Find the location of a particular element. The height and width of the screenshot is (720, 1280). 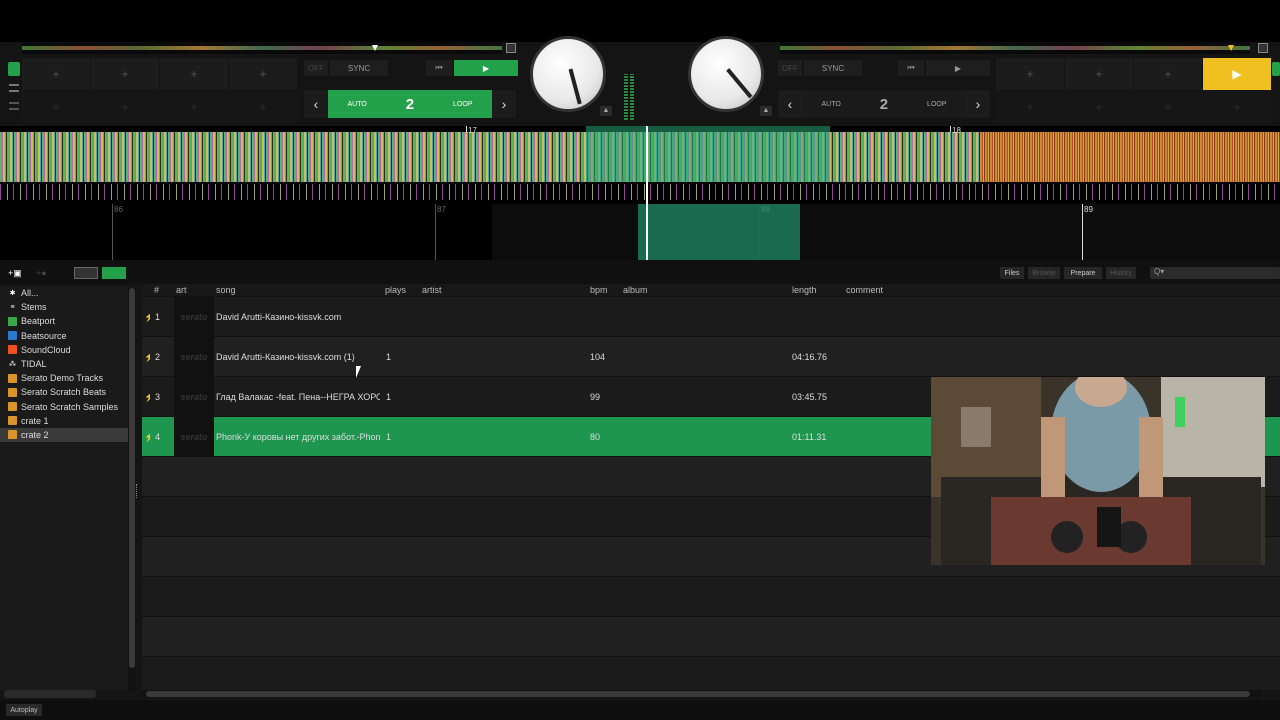

sidebar-scroll-thumb is located at coordinates (132, 478).